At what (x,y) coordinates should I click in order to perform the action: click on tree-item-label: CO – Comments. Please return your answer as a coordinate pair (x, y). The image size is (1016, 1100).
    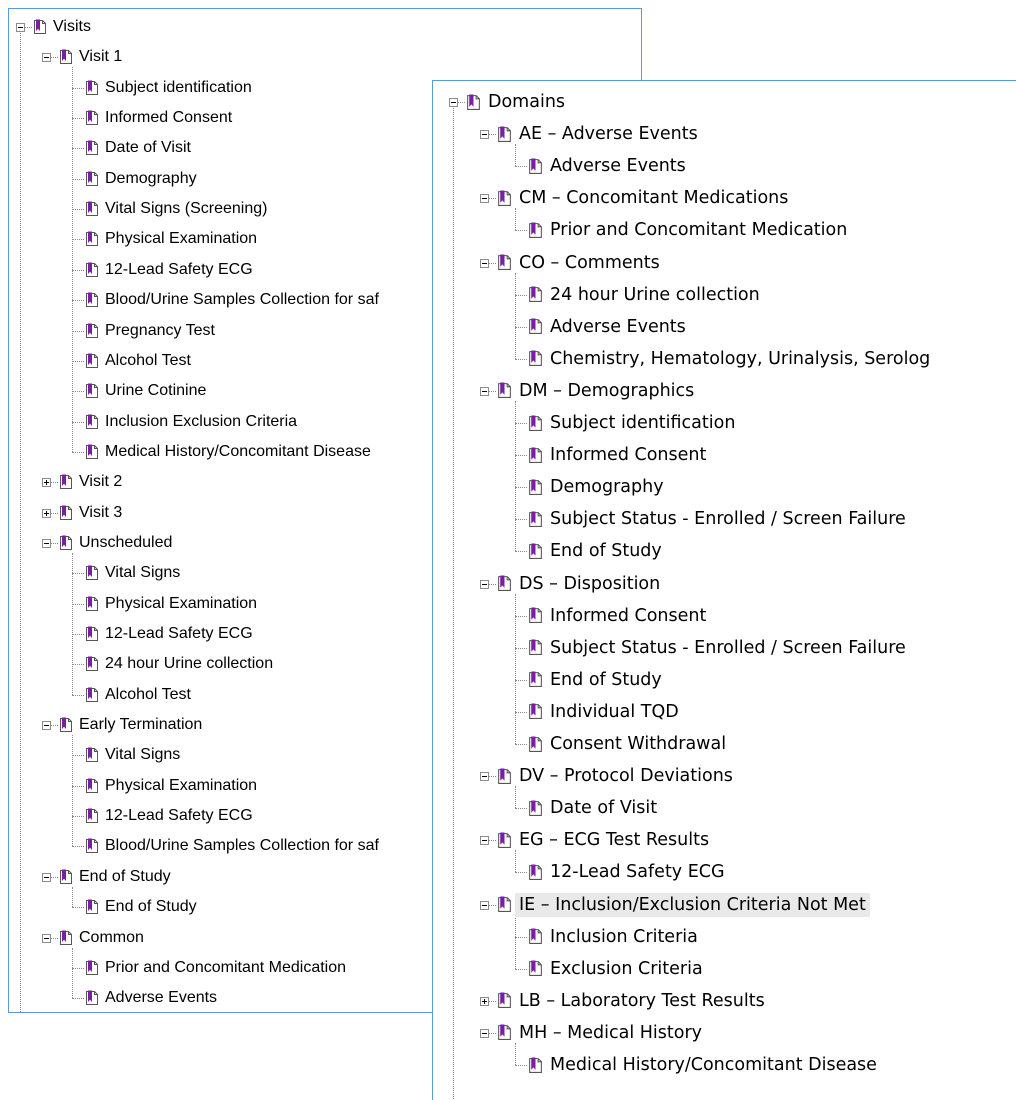
    Looking at the image, I should click on (589, 262).